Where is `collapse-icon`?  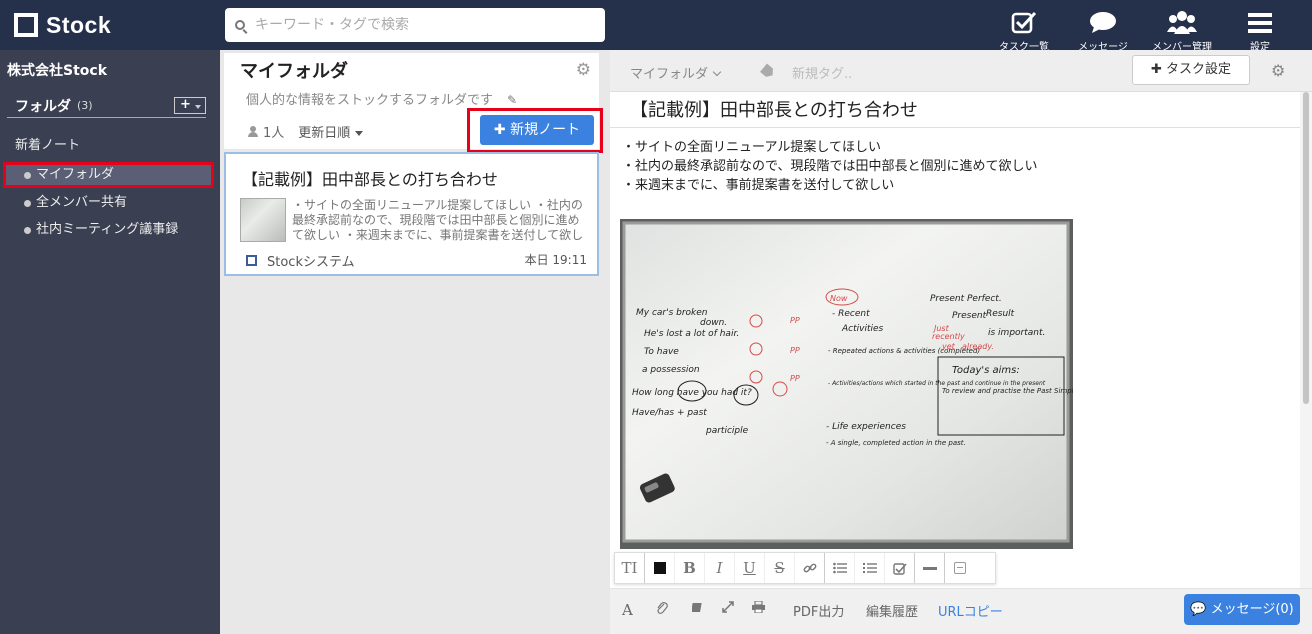
collapse-icon is located at coordinates (960, 568).